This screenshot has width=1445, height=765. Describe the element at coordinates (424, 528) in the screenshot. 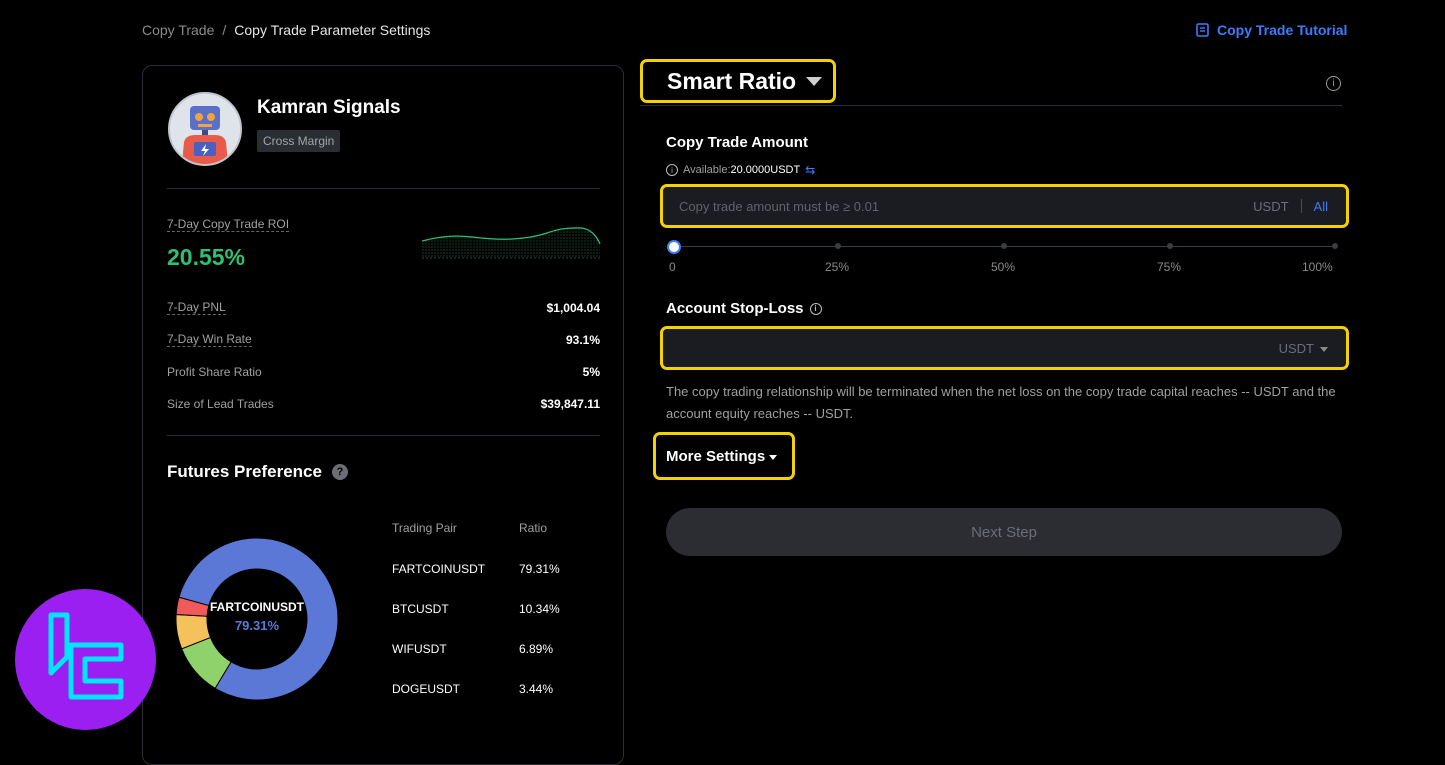

I see `header-trading-pair: Trading Pair` at that location.